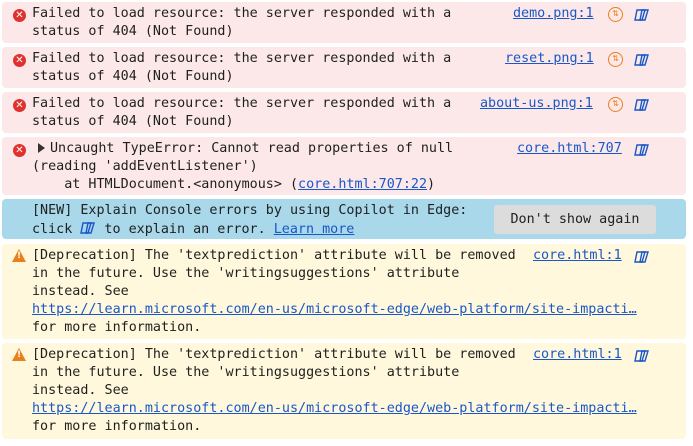 This screenshot has width=693, height=446. What do you see at coordinates (314, 229) in the screenshot?
I see `learn-more-link: Learn more` at bounding box center [314, 229].